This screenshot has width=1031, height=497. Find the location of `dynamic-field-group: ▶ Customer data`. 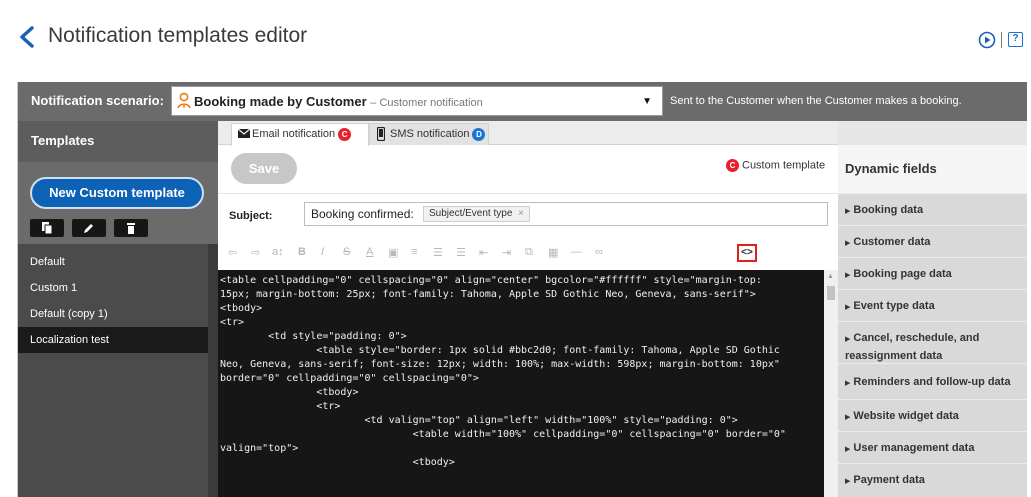

dynamic-field-group: ▶ Customer data is located at coordinates (932, 241).